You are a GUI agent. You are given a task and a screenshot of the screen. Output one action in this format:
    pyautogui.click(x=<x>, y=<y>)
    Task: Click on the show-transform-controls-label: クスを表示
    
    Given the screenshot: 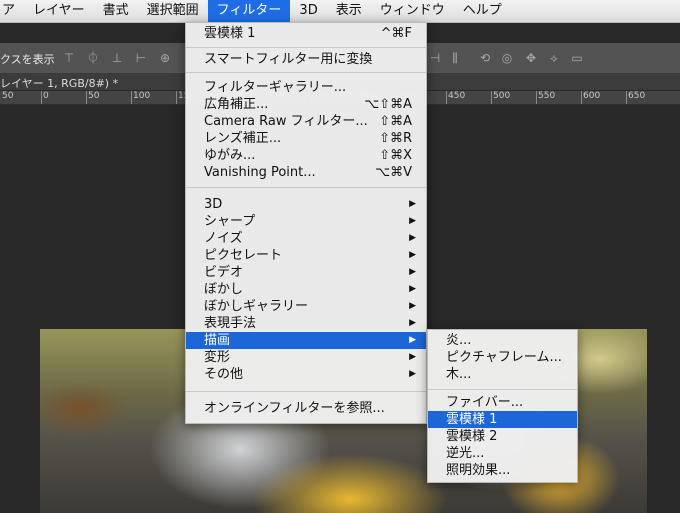 What is the action you would take?
    pyautogui.click(x=27, y=59)
    